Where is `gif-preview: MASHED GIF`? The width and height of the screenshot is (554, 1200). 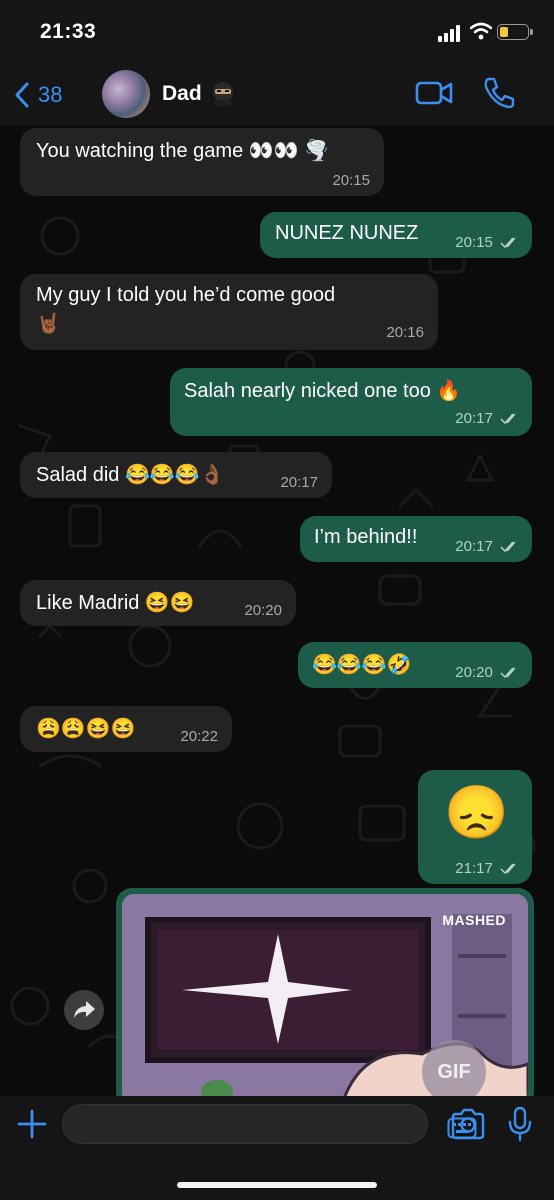 gif-preview: MASHED GIF is located at coordinates (325, 995).